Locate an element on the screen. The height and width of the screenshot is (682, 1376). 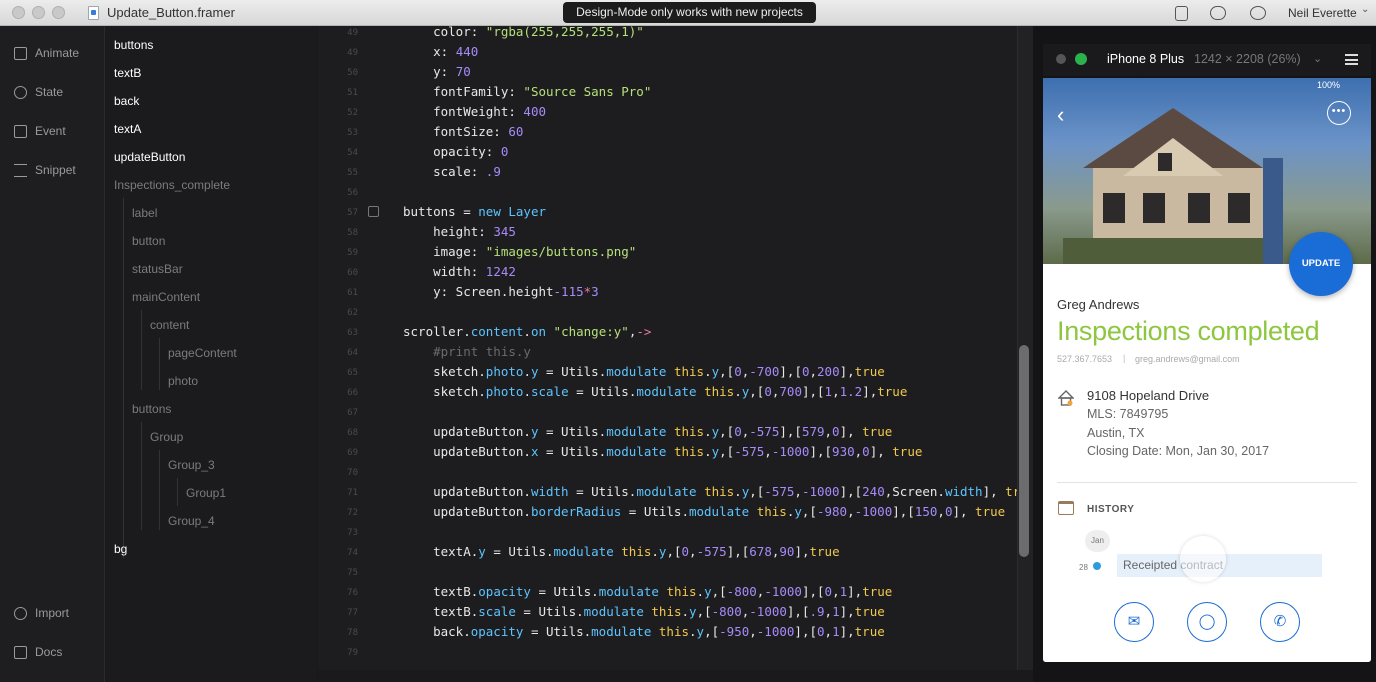
nav-snippet: Snippet is located at coordinates (45, 170).